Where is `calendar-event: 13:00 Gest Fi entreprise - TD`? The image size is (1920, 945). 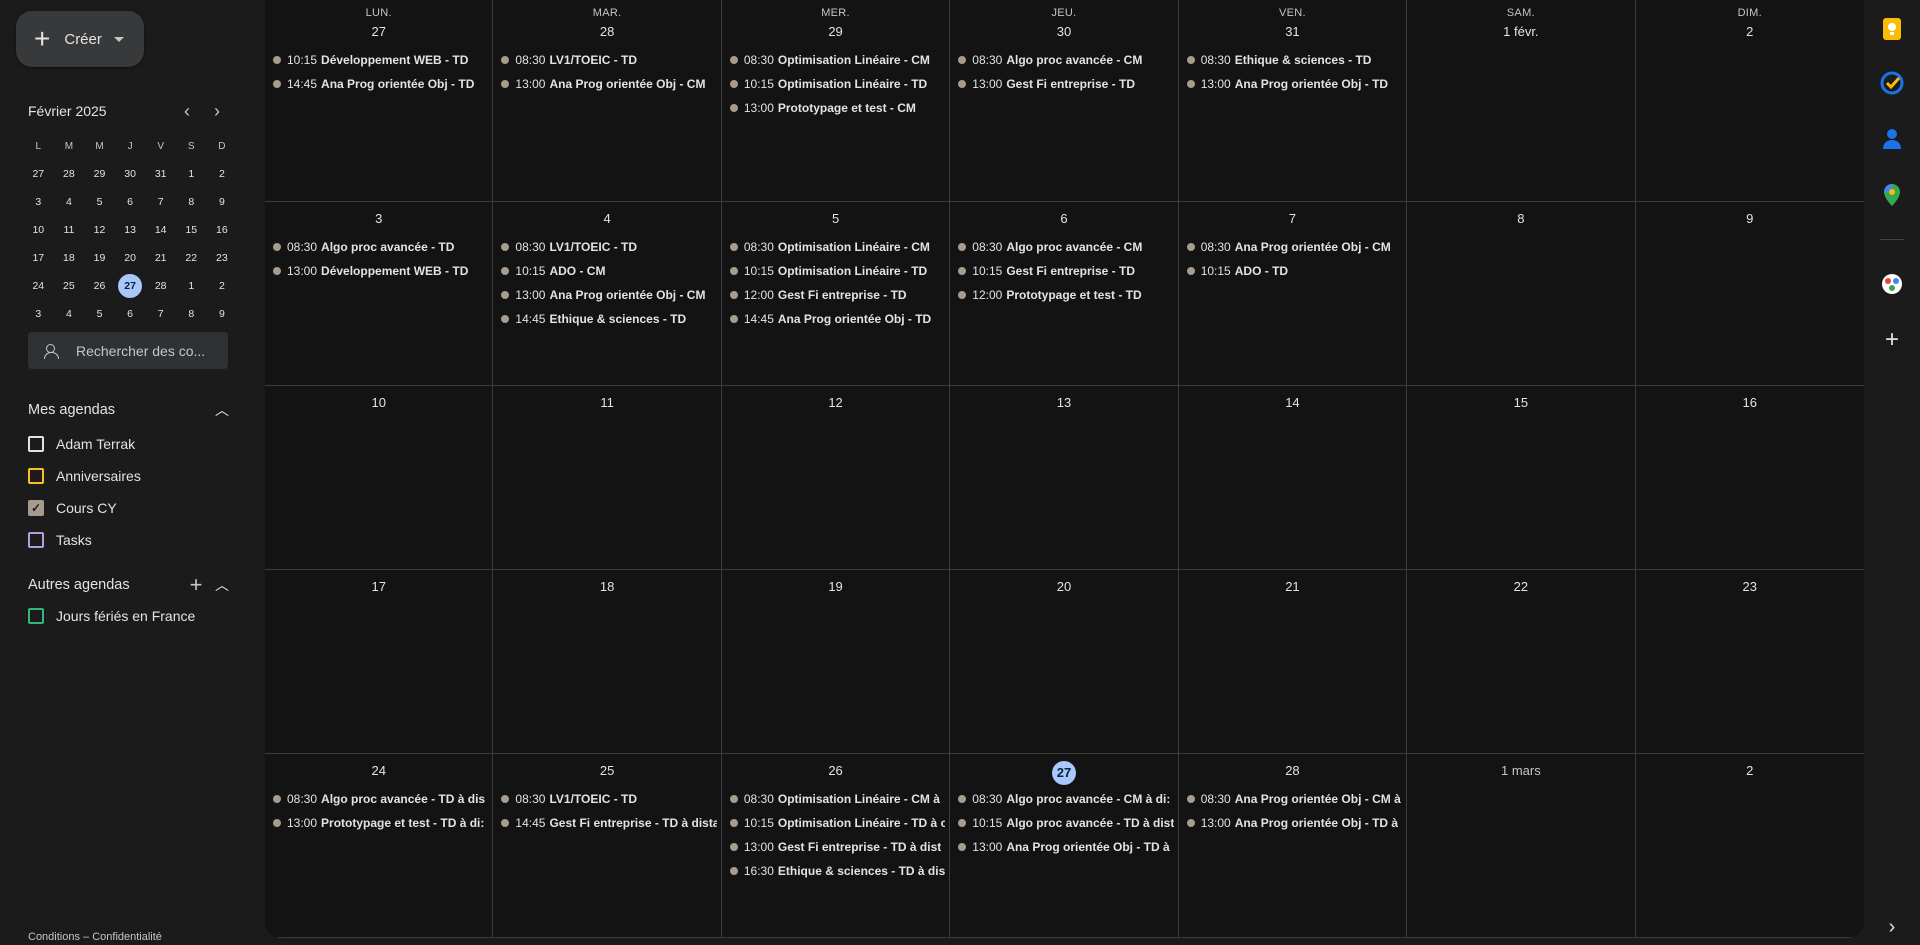 calendar-event: 13:00 Gest Fi entreprise - TD is located at coordinates (1063, 84).